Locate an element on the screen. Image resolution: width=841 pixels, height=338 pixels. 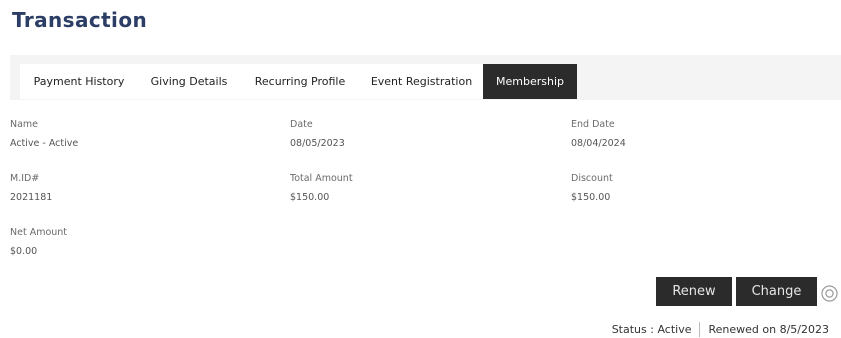
tab-recurring-profile: Recurring Profile is located at coordinates (300, 81).